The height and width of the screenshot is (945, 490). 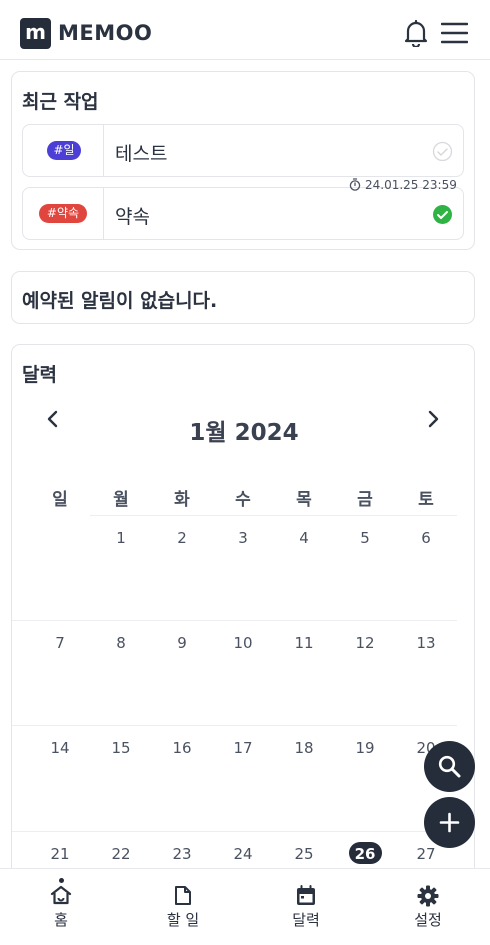 What do you see at coordinates (411, 185) in the screenshot?
I see `task-due-label: 24.01.25 23:59` at bounding box center [411, 185].